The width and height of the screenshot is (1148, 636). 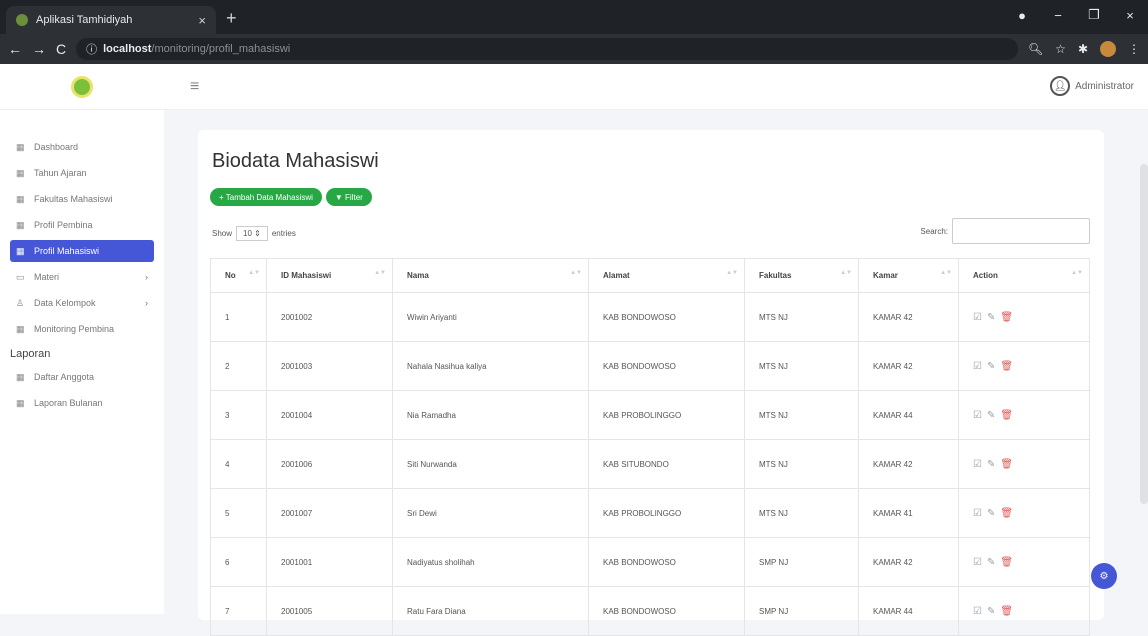 I want to click on sidebar-item-label: Materi, so click(x=47, y=277).